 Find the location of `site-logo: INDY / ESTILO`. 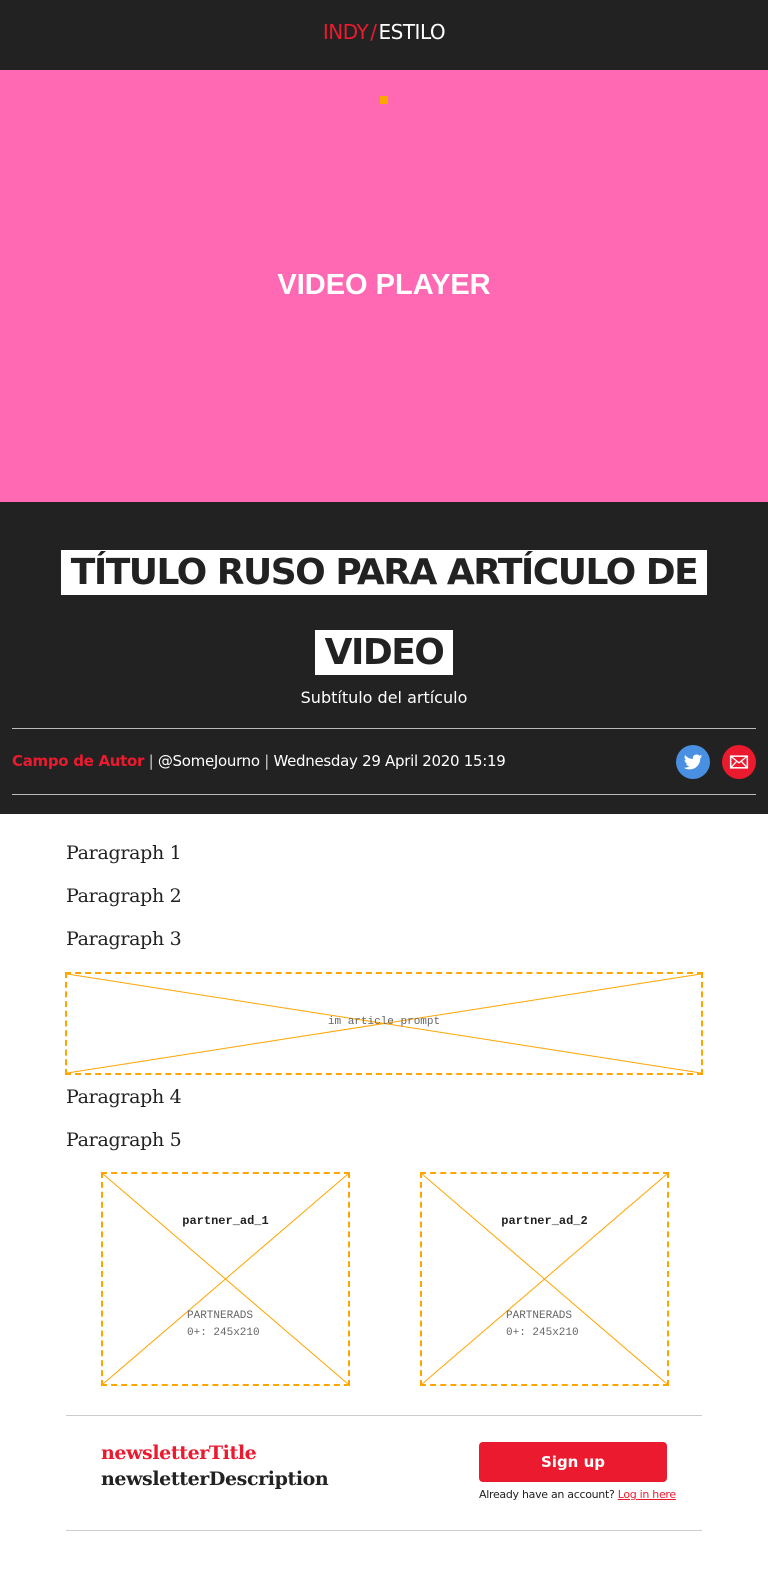

site-logo: INDY / ESTILO is located at coordinates (384, 32).